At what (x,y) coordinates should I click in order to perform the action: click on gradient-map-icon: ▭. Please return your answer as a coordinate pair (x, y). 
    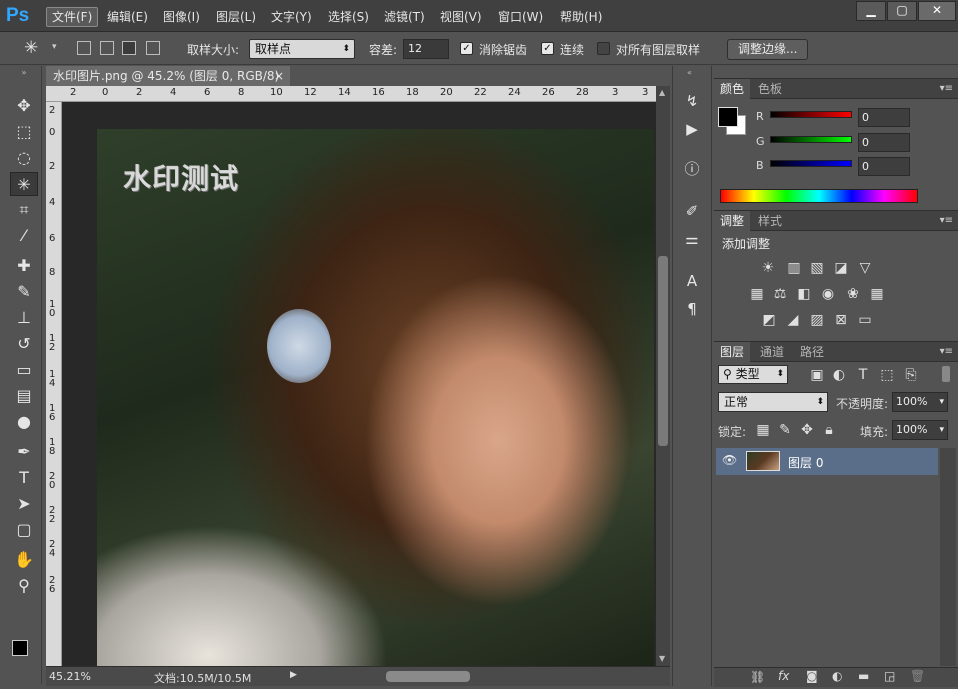
    Looking at the image, I should click on (865, 320).